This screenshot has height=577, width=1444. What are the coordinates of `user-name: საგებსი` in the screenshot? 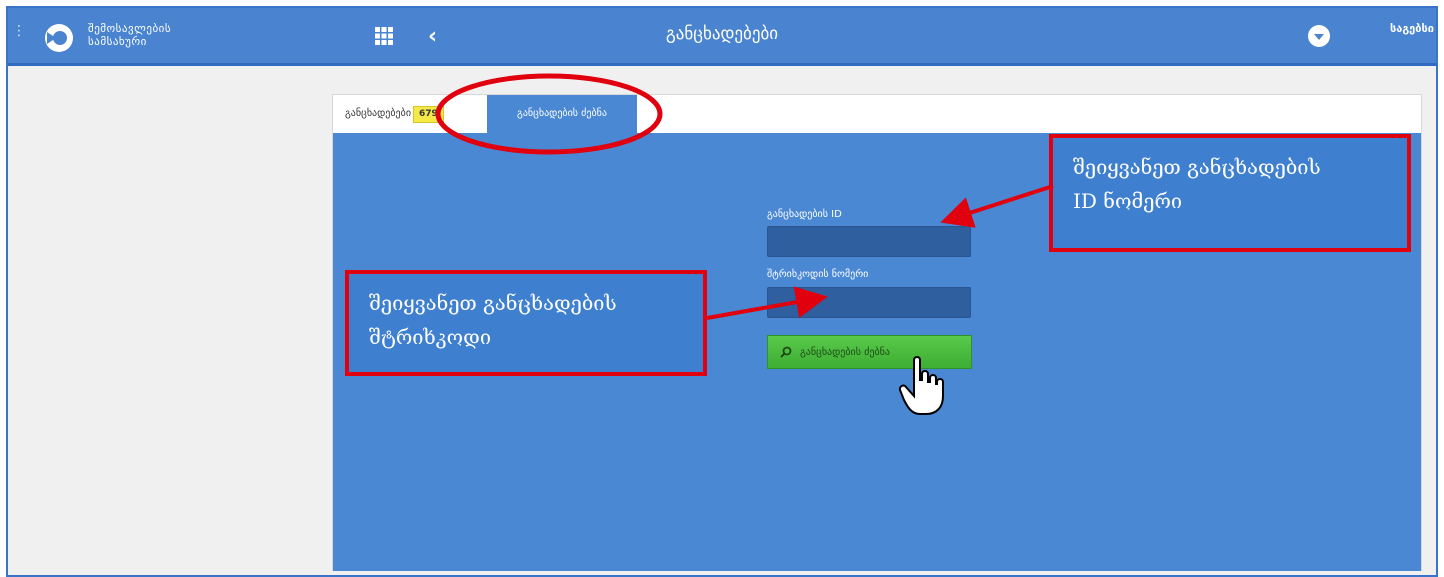 It's located at (1412, 28).